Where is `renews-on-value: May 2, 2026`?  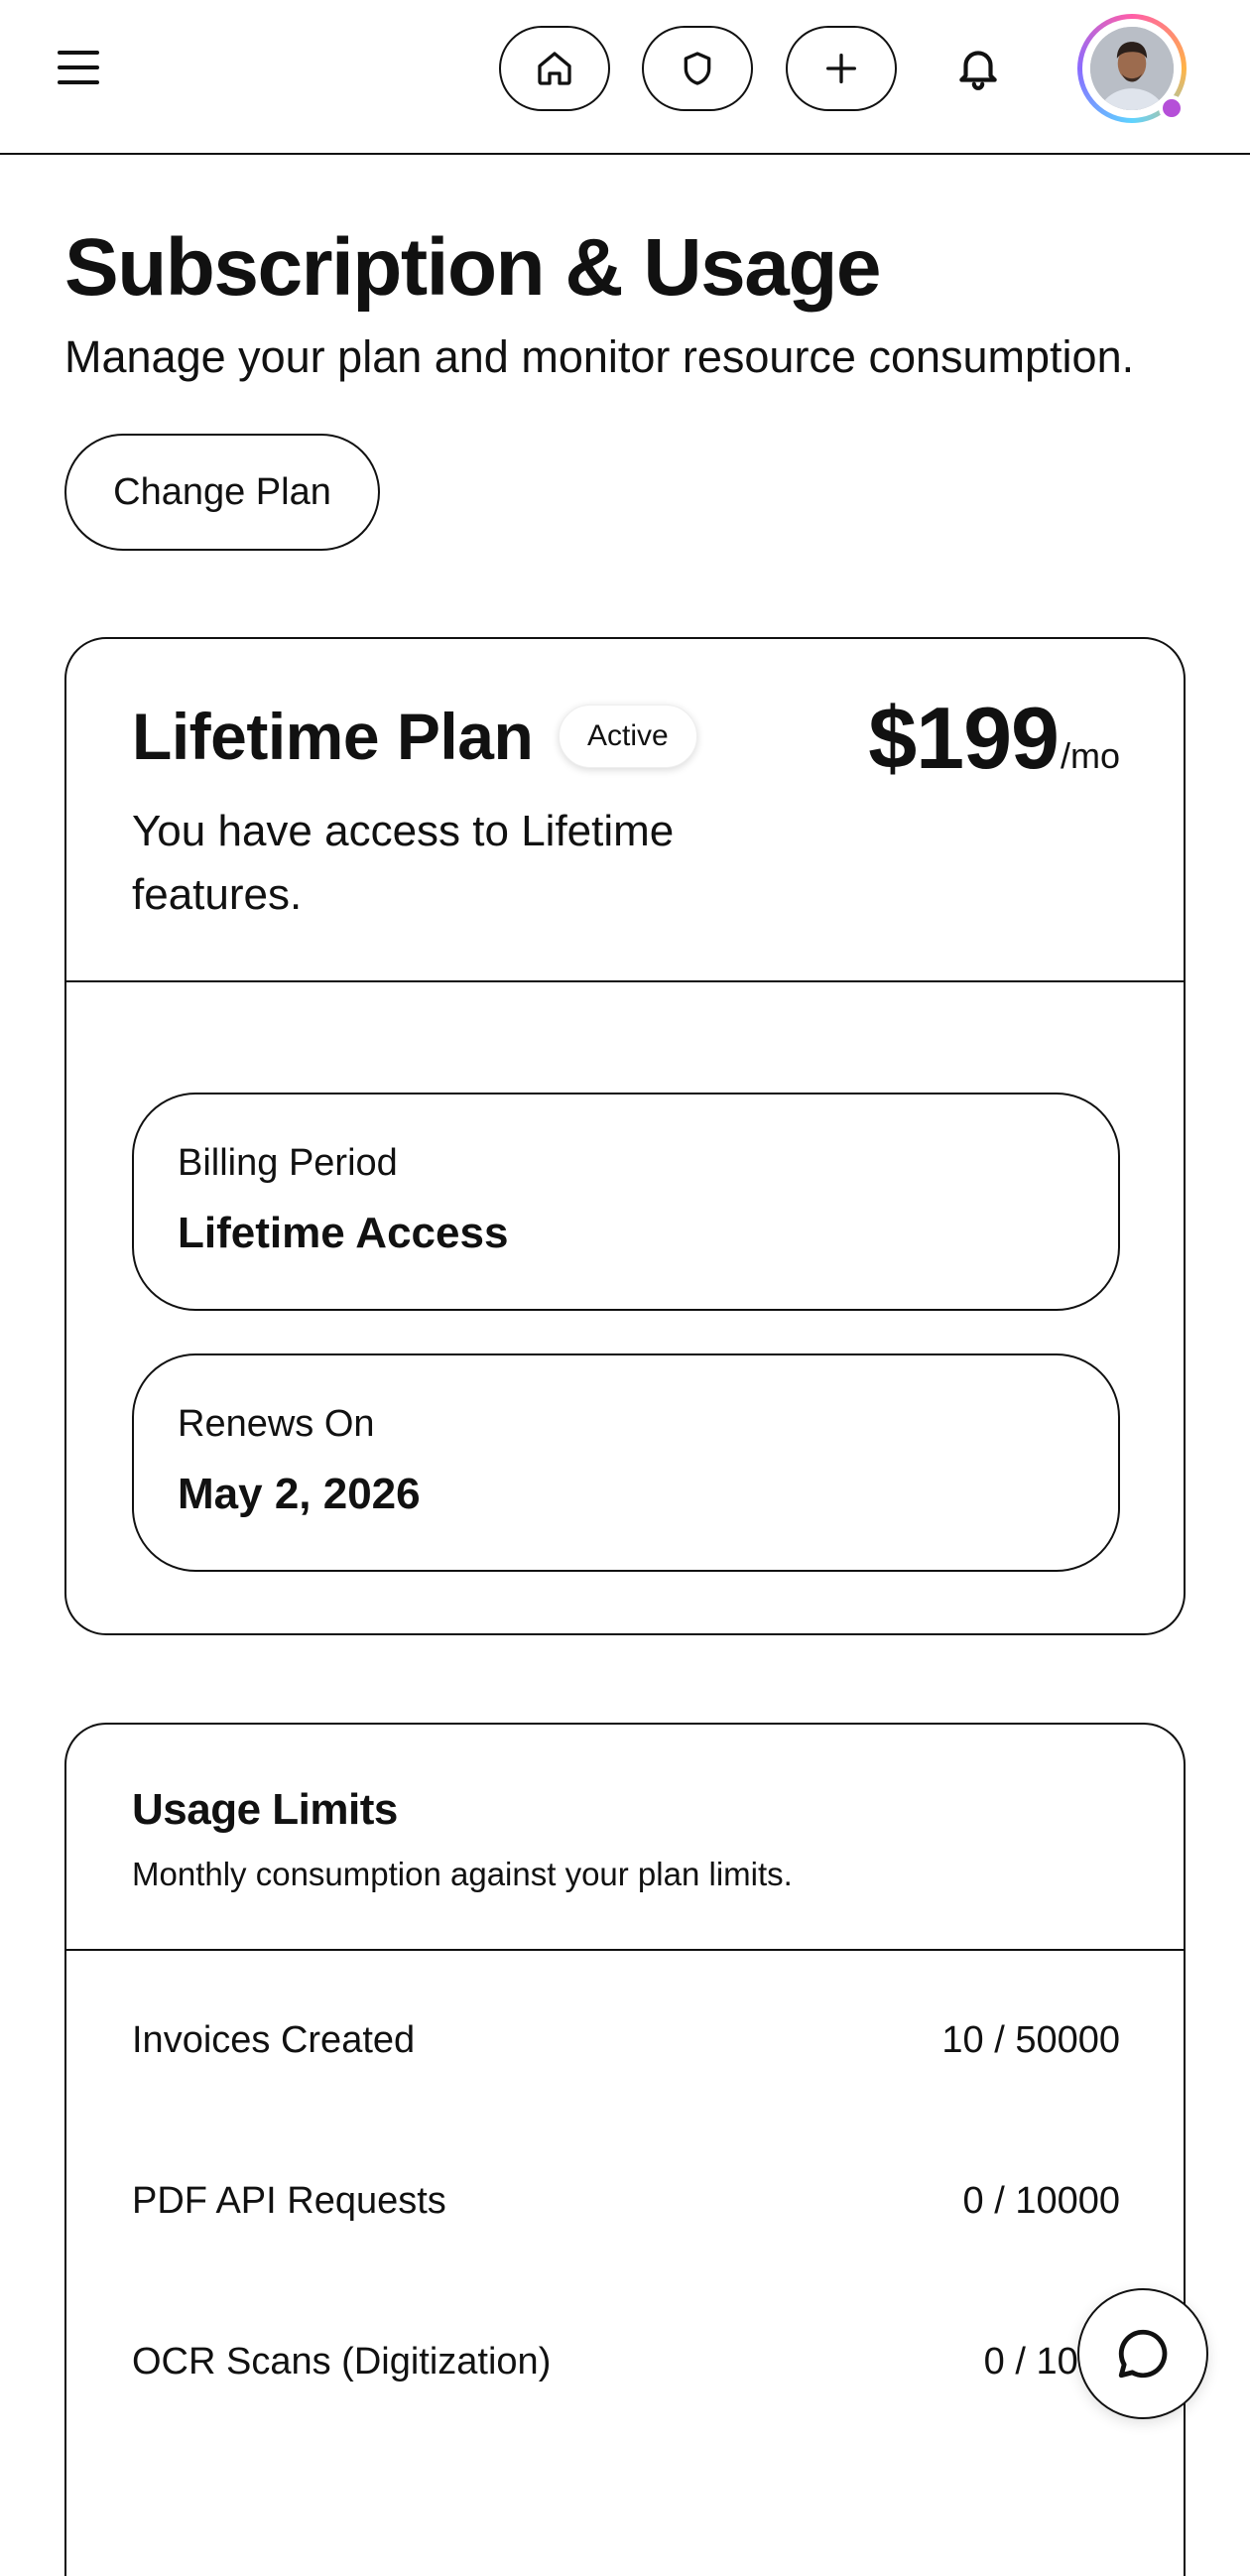 renews-on-value: May 2, 2026 is located at coordinates (299, 1494).